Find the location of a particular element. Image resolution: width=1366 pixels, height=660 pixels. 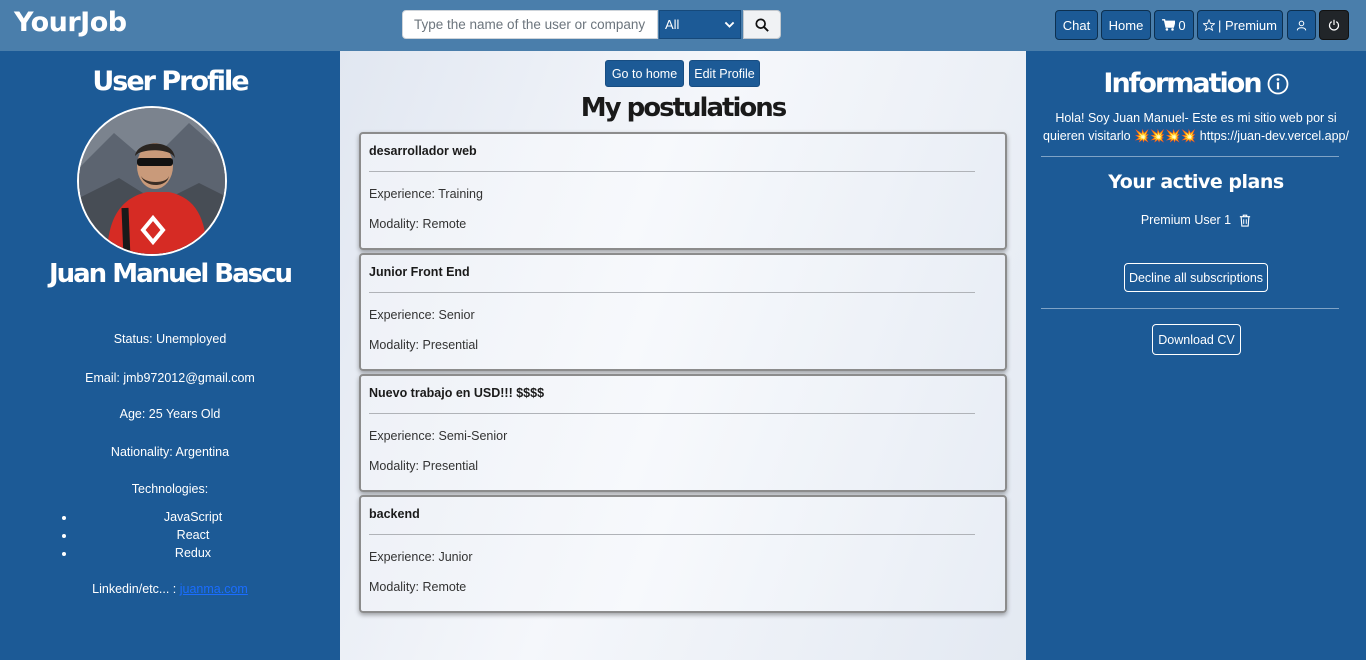

plan-item: Premium User 1 is located at coordinates (1196, 220).